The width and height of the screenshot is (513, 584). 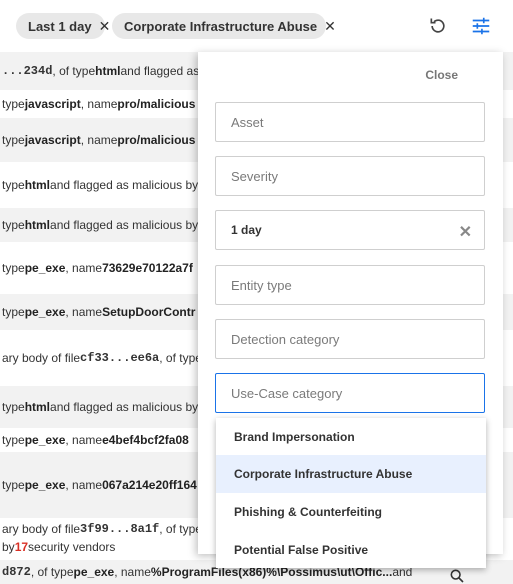 What do you see at coordinates (350, 285) in the screenshot?
I see `entity-type-field: Entity type` at bounding box center [350, 285].